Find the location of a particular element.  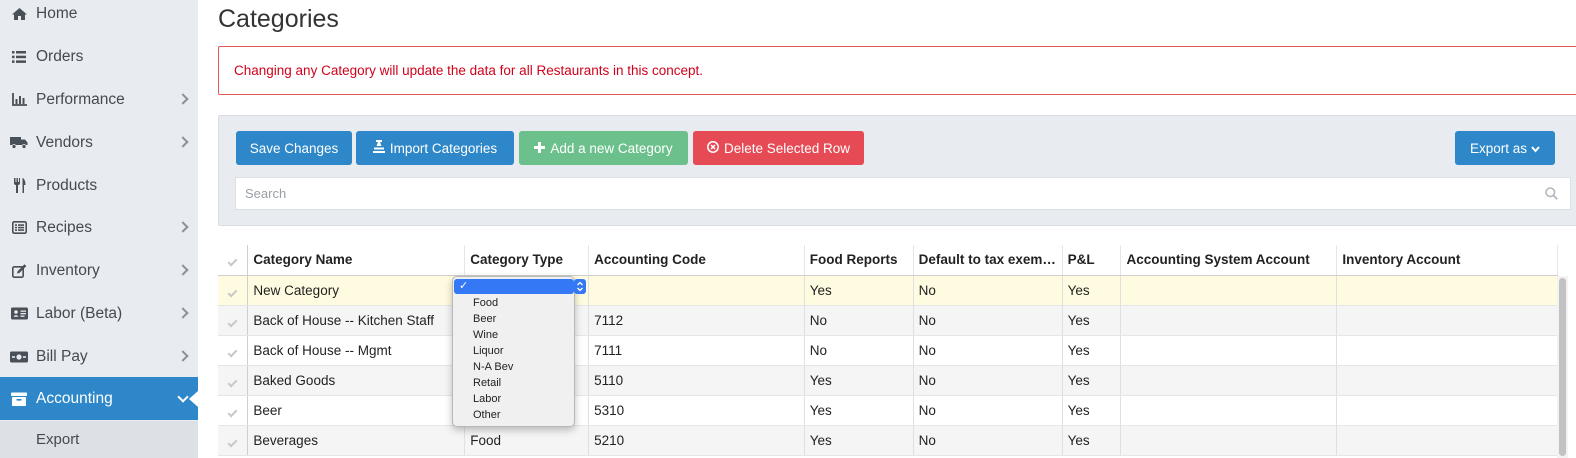

export-as-button: Export as is located at coordinates (1505, 148).